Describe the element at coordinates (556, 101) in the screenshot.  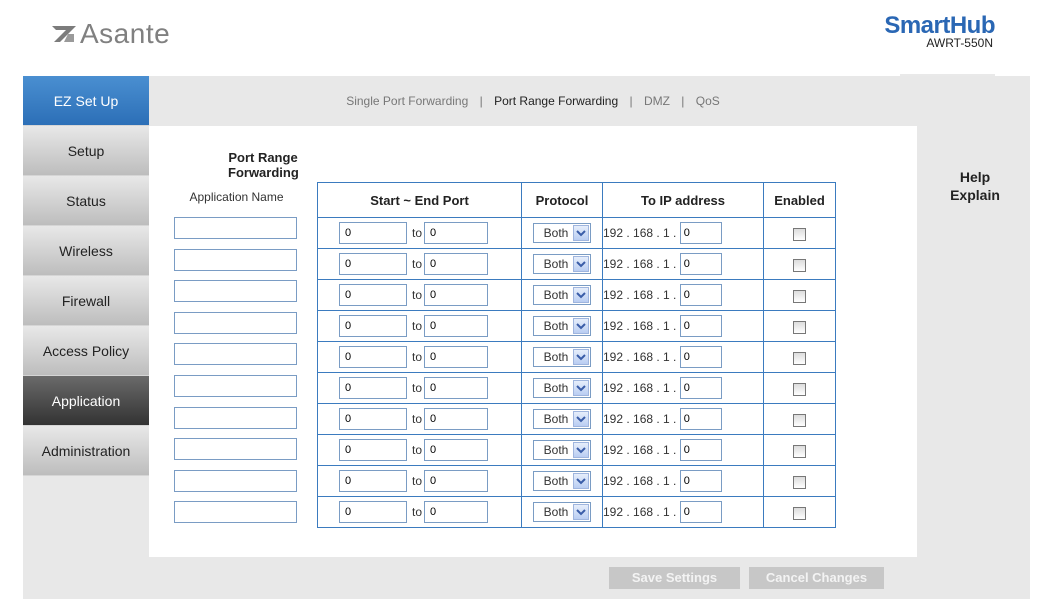
I see `subnav-port-range-forwarding: Port Range Forwarding` at that location.